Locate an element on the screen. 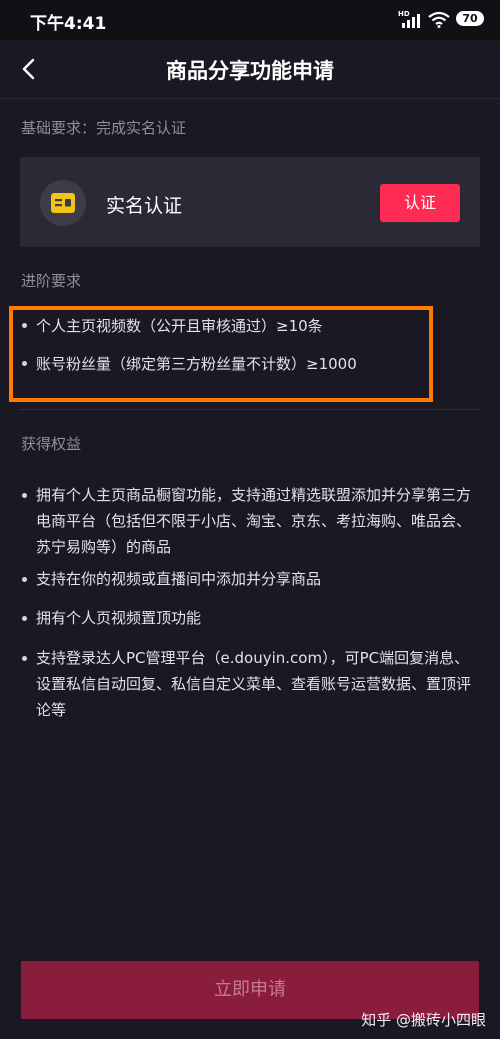 Image resolution: width=500 pixels, height=1039 pixels. battery-icon: 70 is located at coordinates (470, 18).